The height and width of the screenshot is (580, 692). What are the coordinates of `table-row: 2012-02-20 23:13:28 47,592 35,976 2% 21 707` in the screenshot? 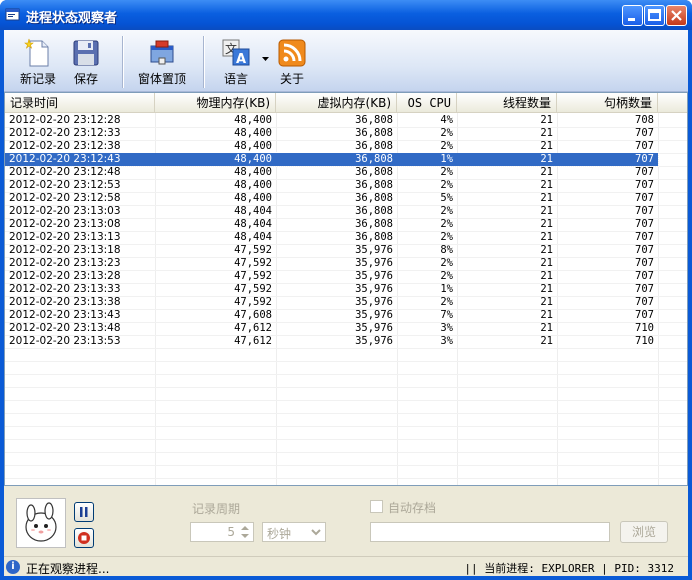 It's located at (331, 276).